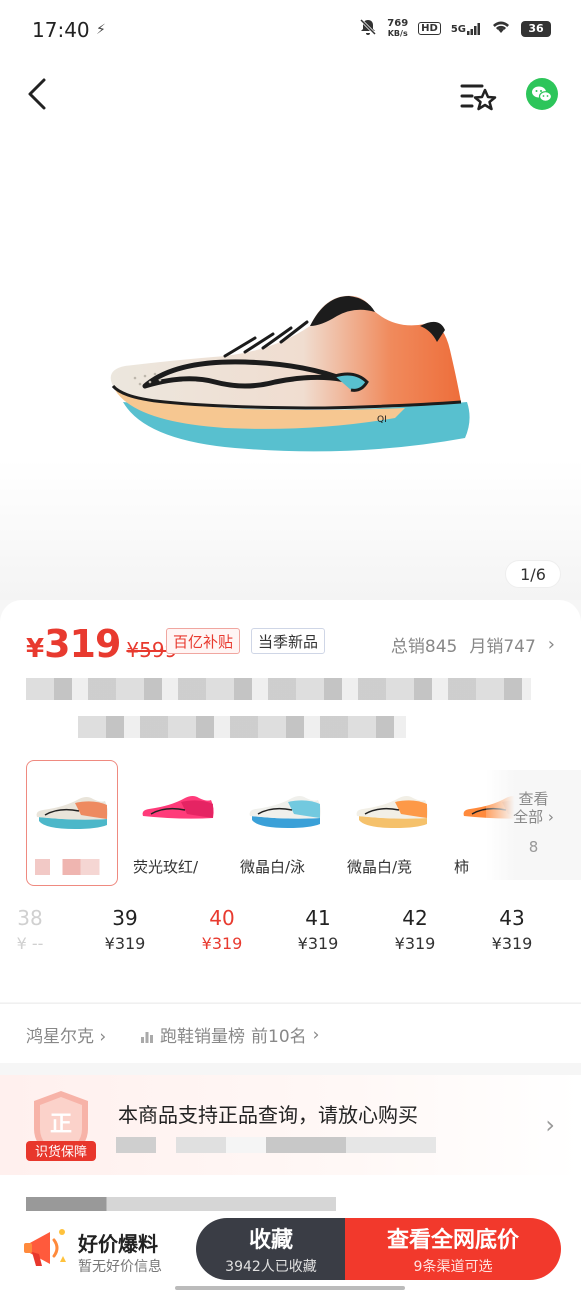 This screenshot has height=1292, width=581. What do you see at coordinates (203, 641) in the screenshot?
I see `subsidy-tag: 百亿补贴` at bounding box center [203, 641].